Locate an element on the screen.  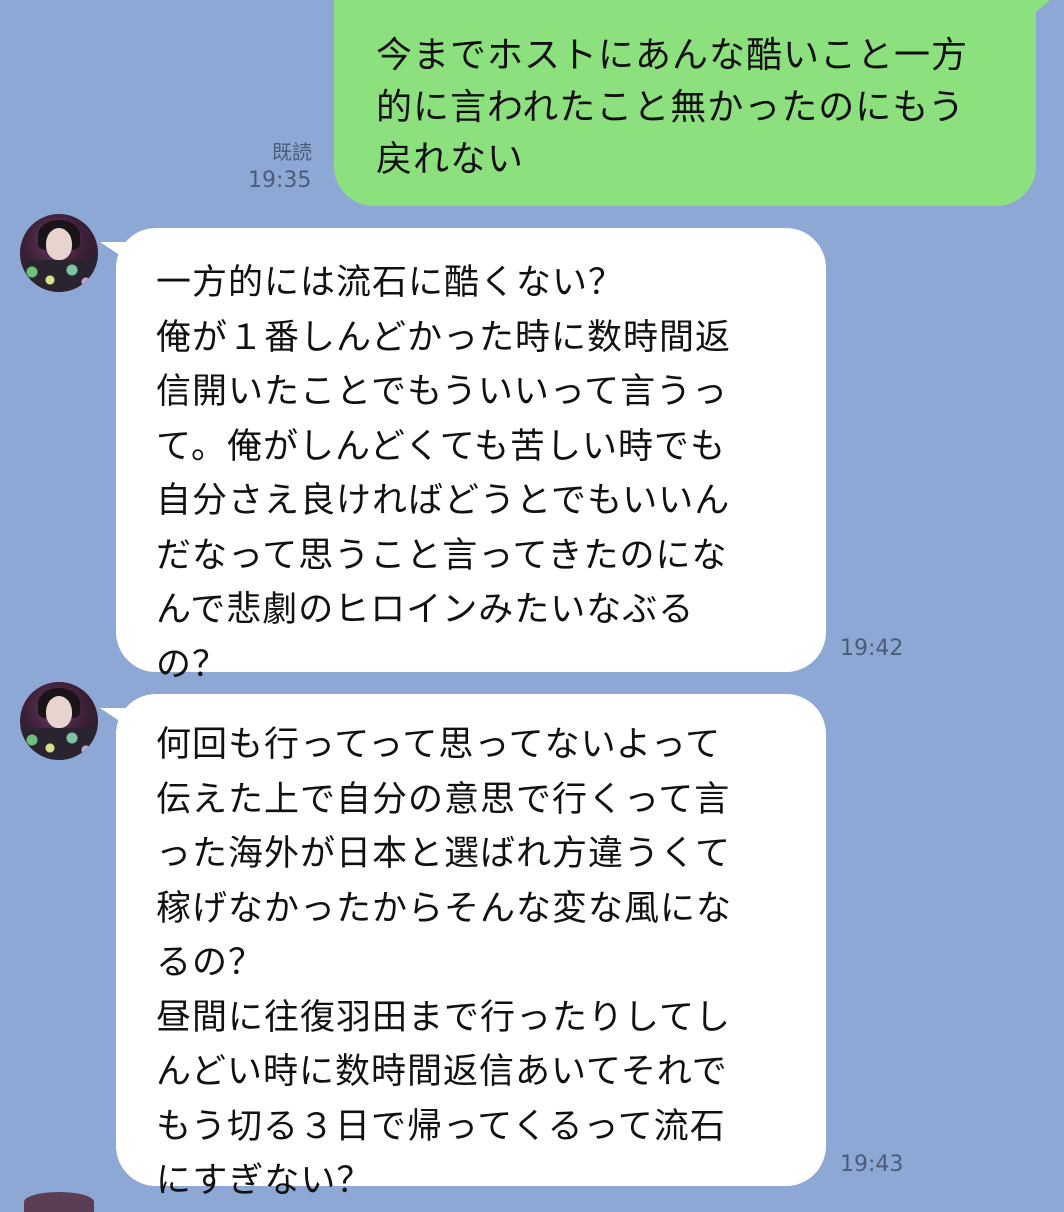
sent-message-text: 今までホストにあんな酷いこと一方 的に言われたこと無かったのにもう 戻れない is located at coordinates (672, 107).